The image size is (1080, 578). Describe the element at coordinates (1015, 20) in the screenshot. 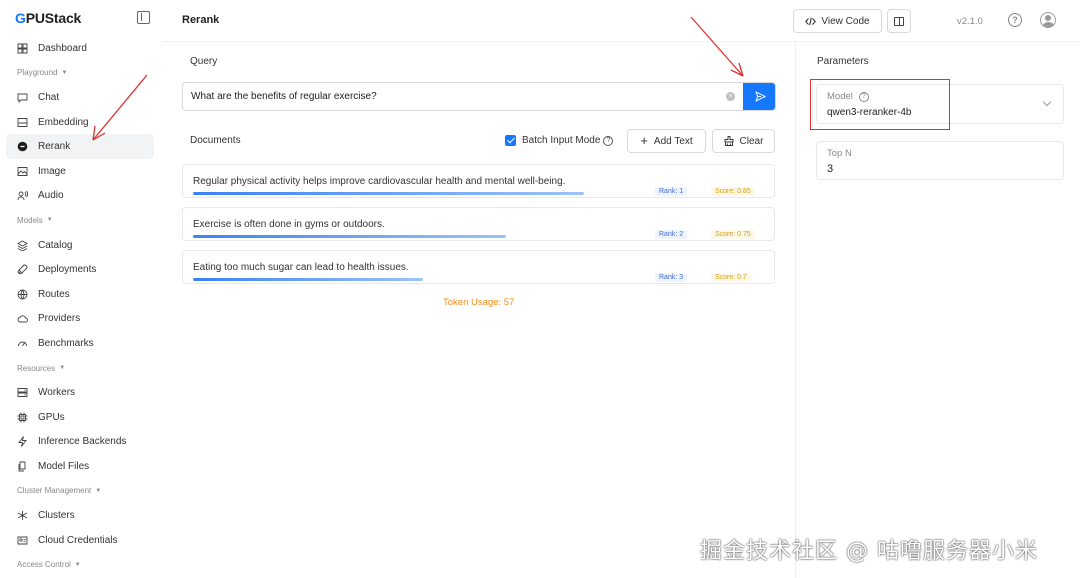

I see `help-icon: ?` at that location.